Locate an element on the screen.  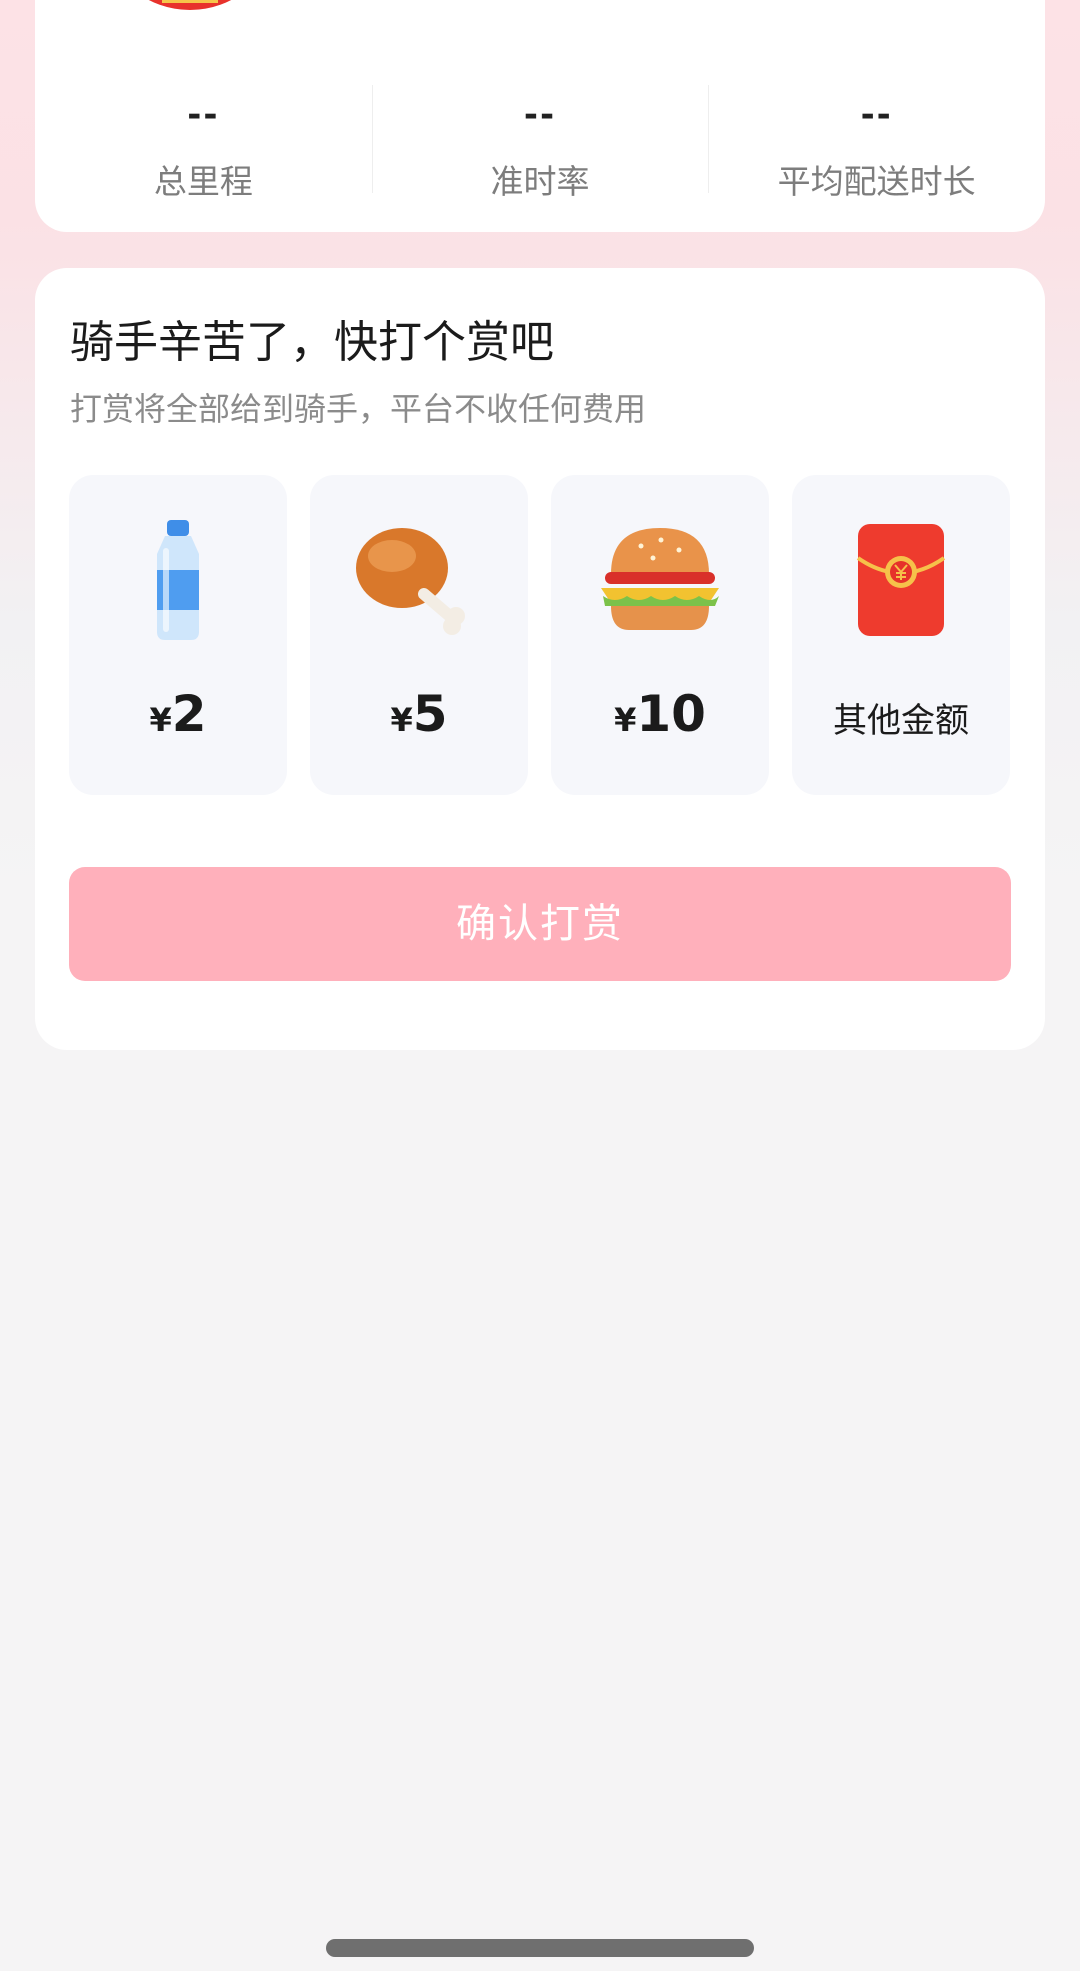
stat-label: 准时率 is located at coordinates (540, 181).